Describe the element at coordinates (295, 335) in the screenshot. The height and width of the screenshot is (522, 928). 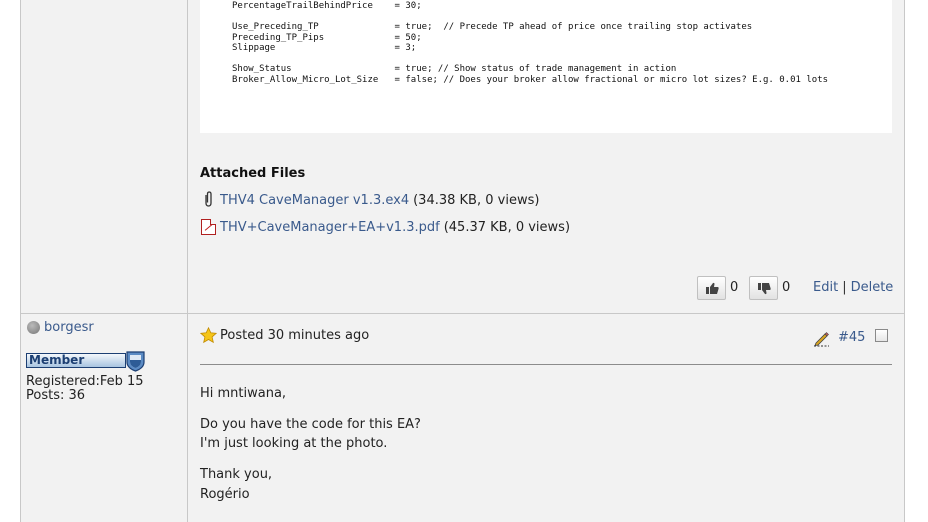
I see `posted-time: Posted 30 minutes ago` at that location.